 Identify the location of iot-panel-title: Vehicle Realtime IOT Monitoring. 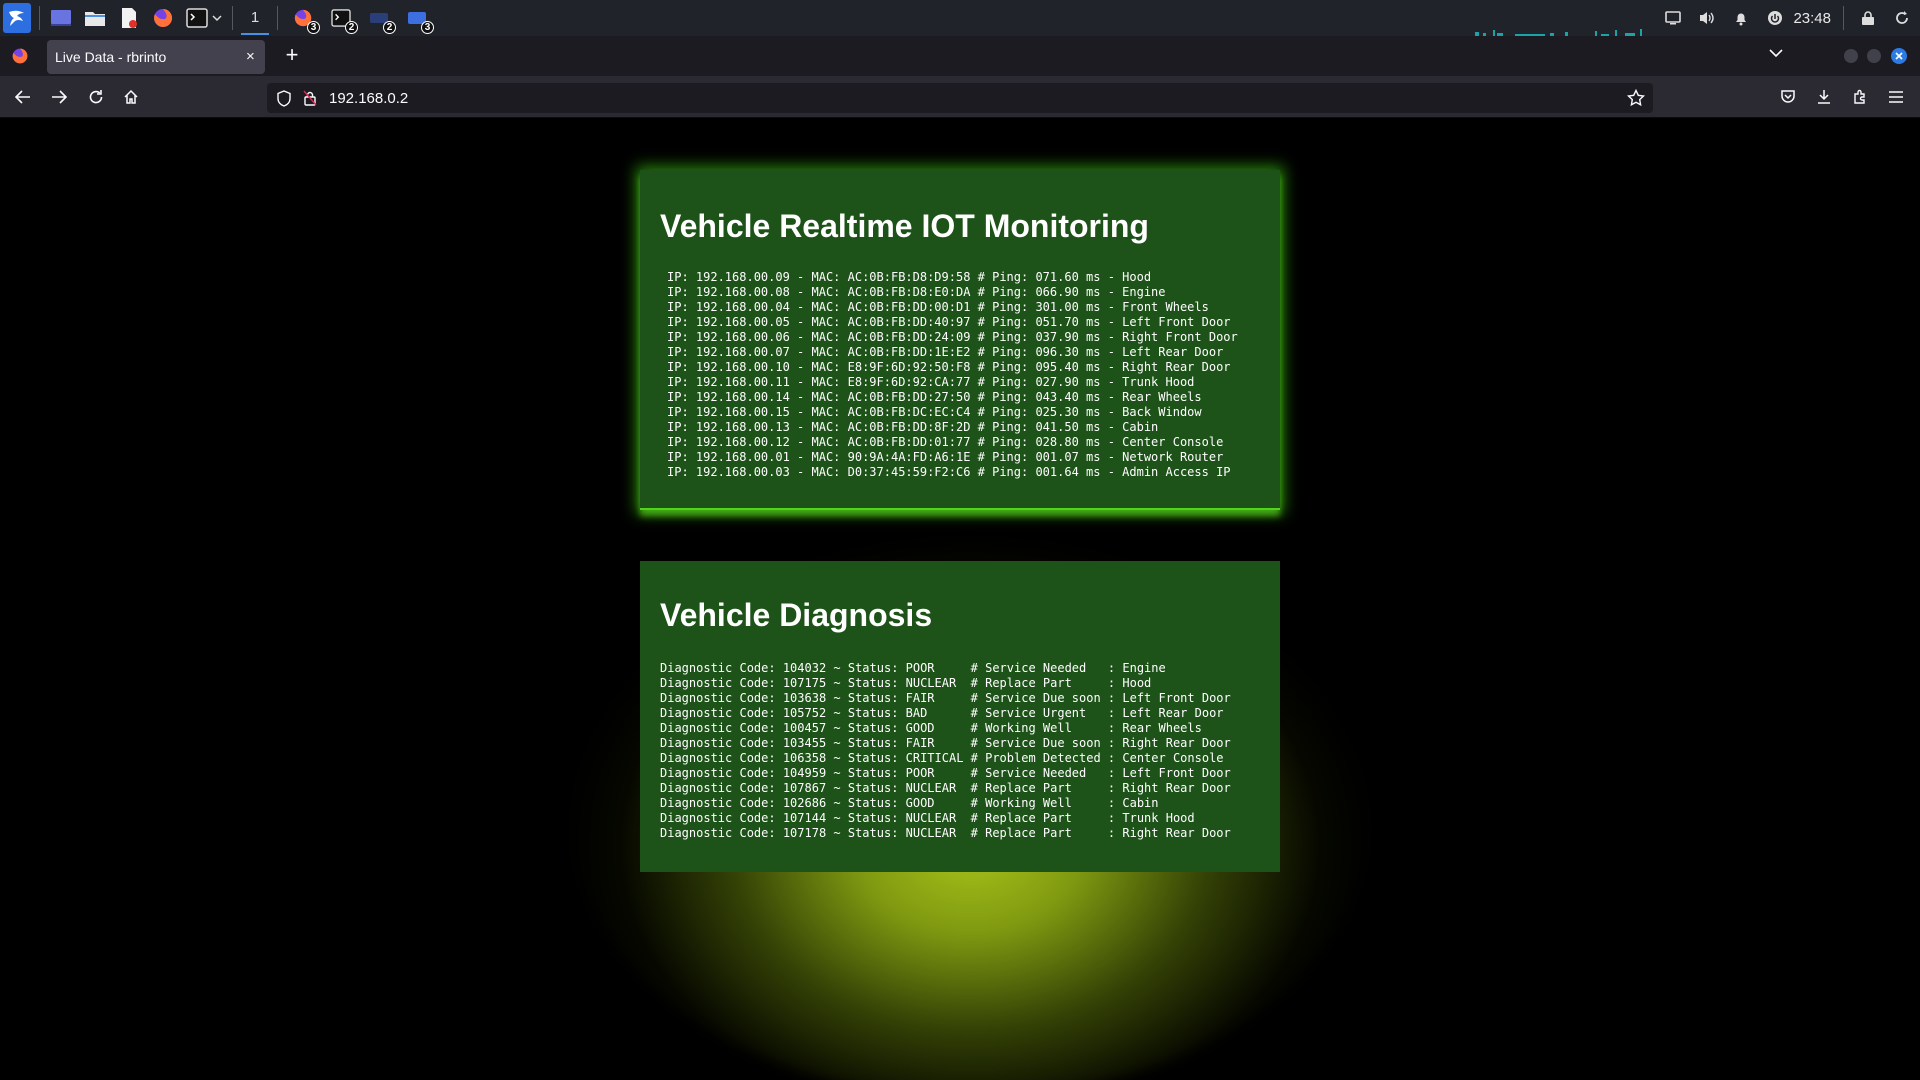
(904, 226).